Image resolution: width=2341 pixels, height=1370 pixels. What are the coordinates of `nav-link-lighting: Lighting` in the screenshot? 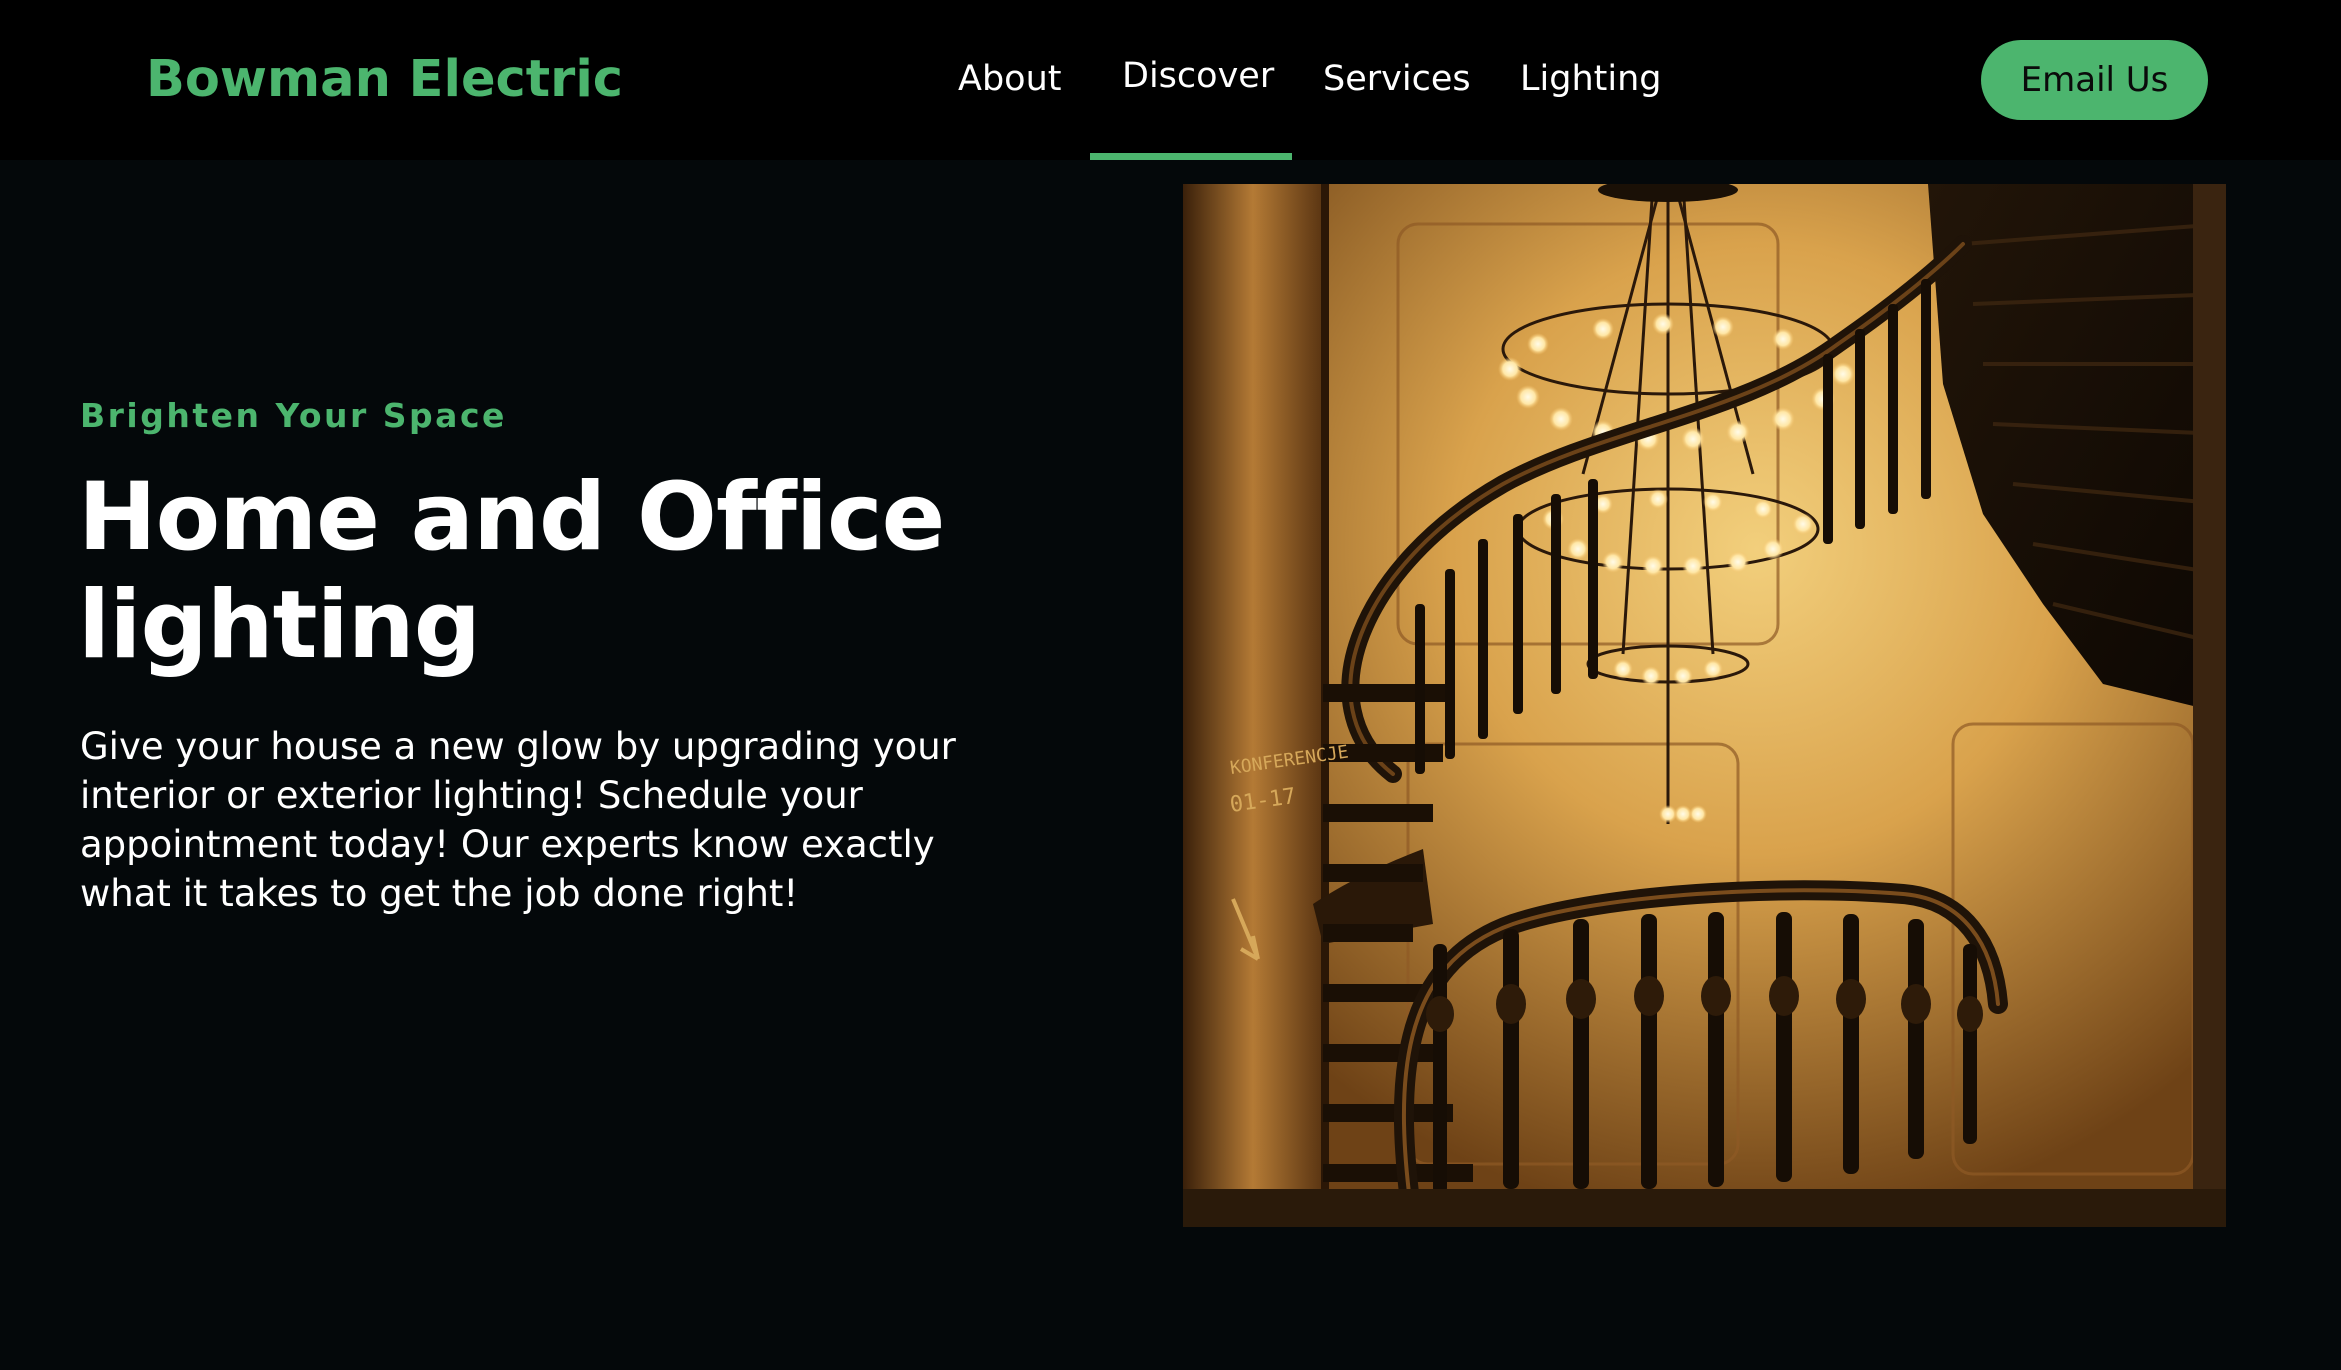 It's located at (1590, 79).